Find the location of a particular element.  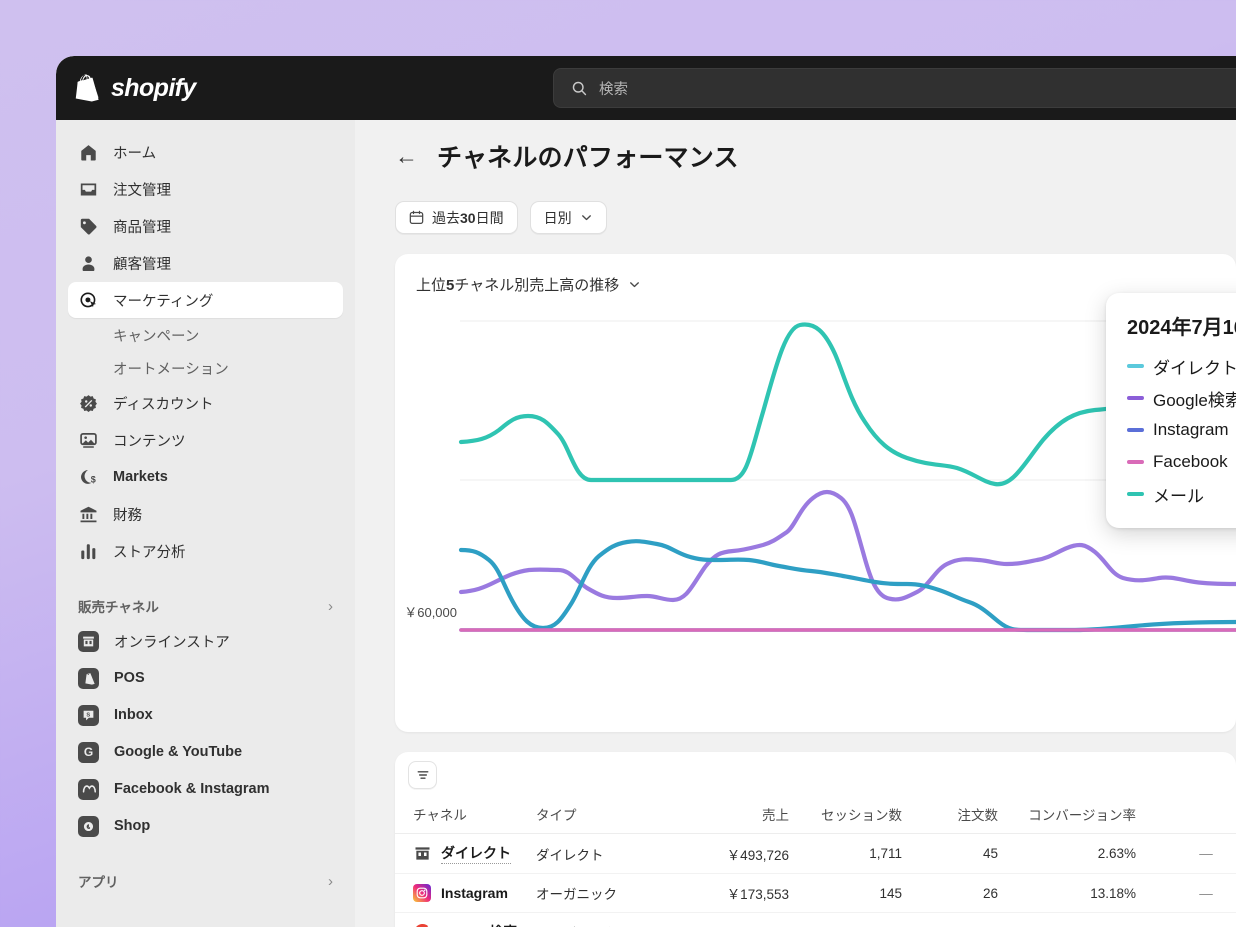

calendar-icon is located at coordinates (416, 217).